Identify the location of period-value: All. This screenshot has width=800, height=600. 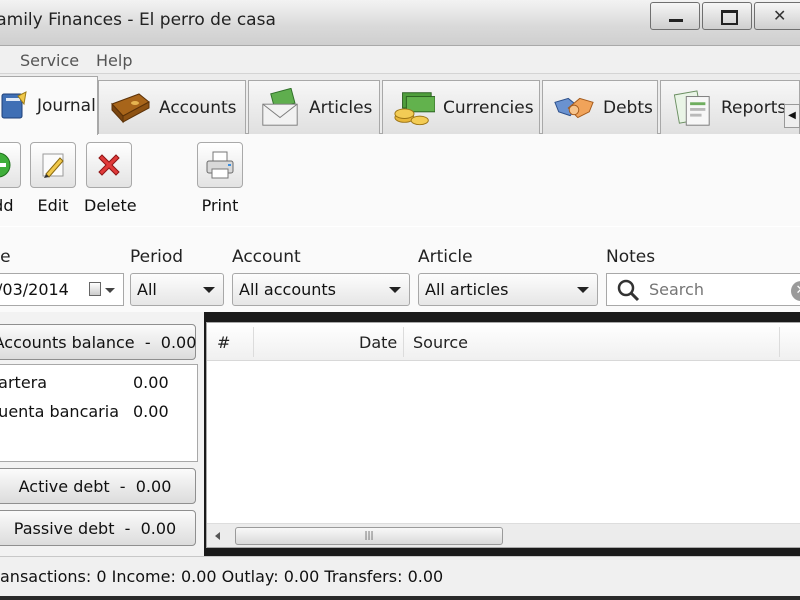
(147, 289).